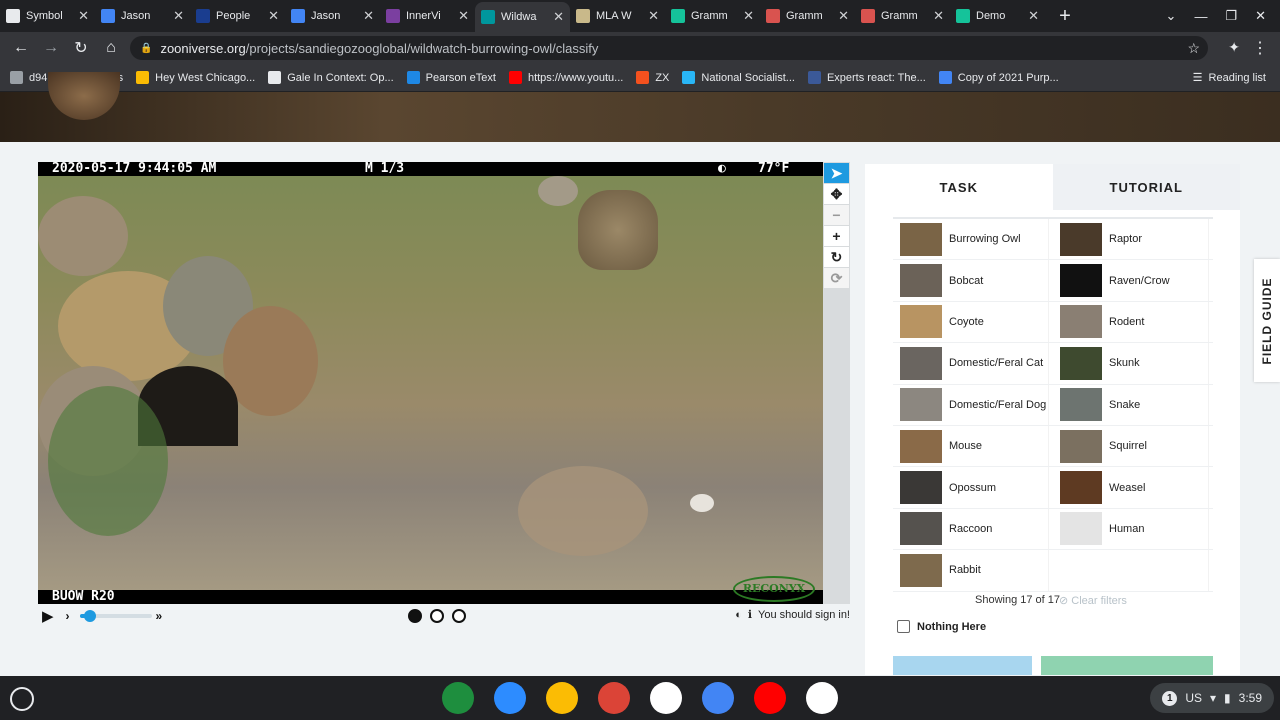  Describe the element at coordinates (971, 280) in the screenshot. I see `species-choice: Bobcat` at that location.